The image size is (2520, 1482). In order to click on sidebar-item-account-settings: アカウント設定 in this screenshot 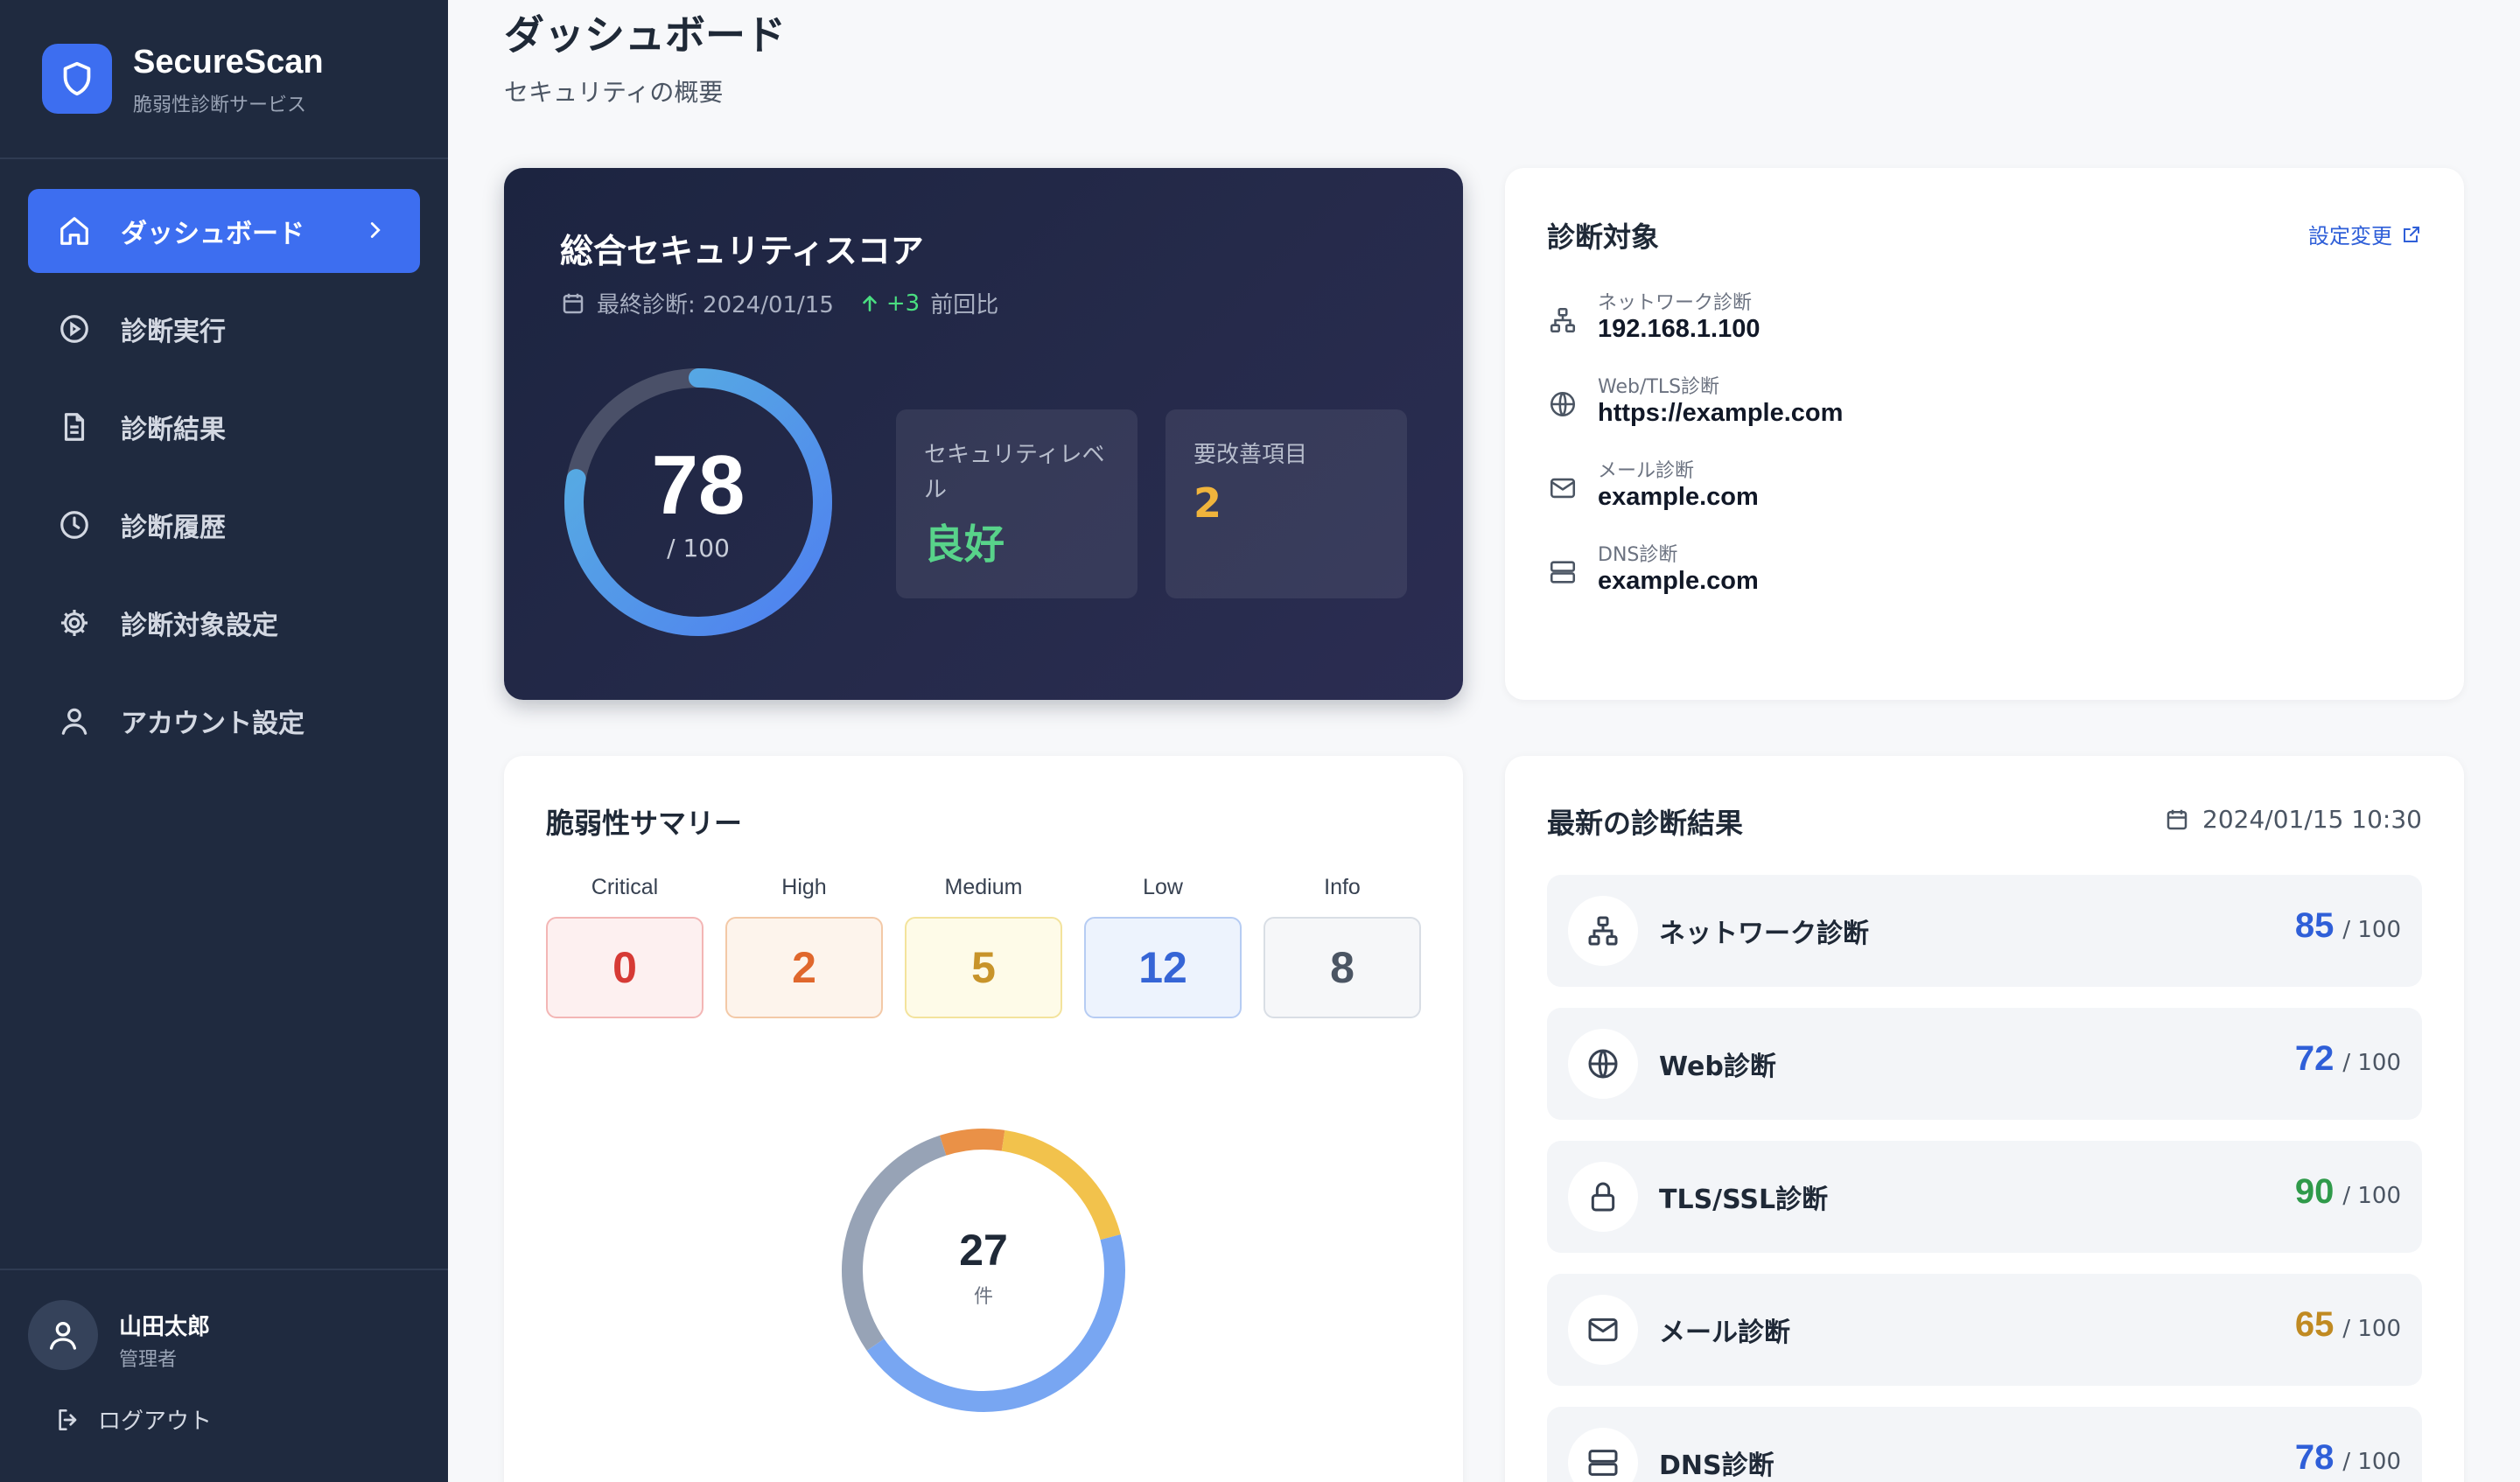, I will do `click(224, 721)`.